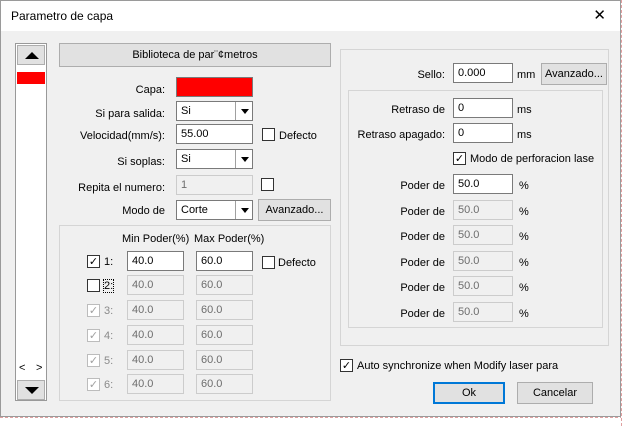 The image size is (628, 426). What do you see at coordinates (186, 111) in the screenshot?
I see `output-select-value: Si` at bounding box center [186, 111].